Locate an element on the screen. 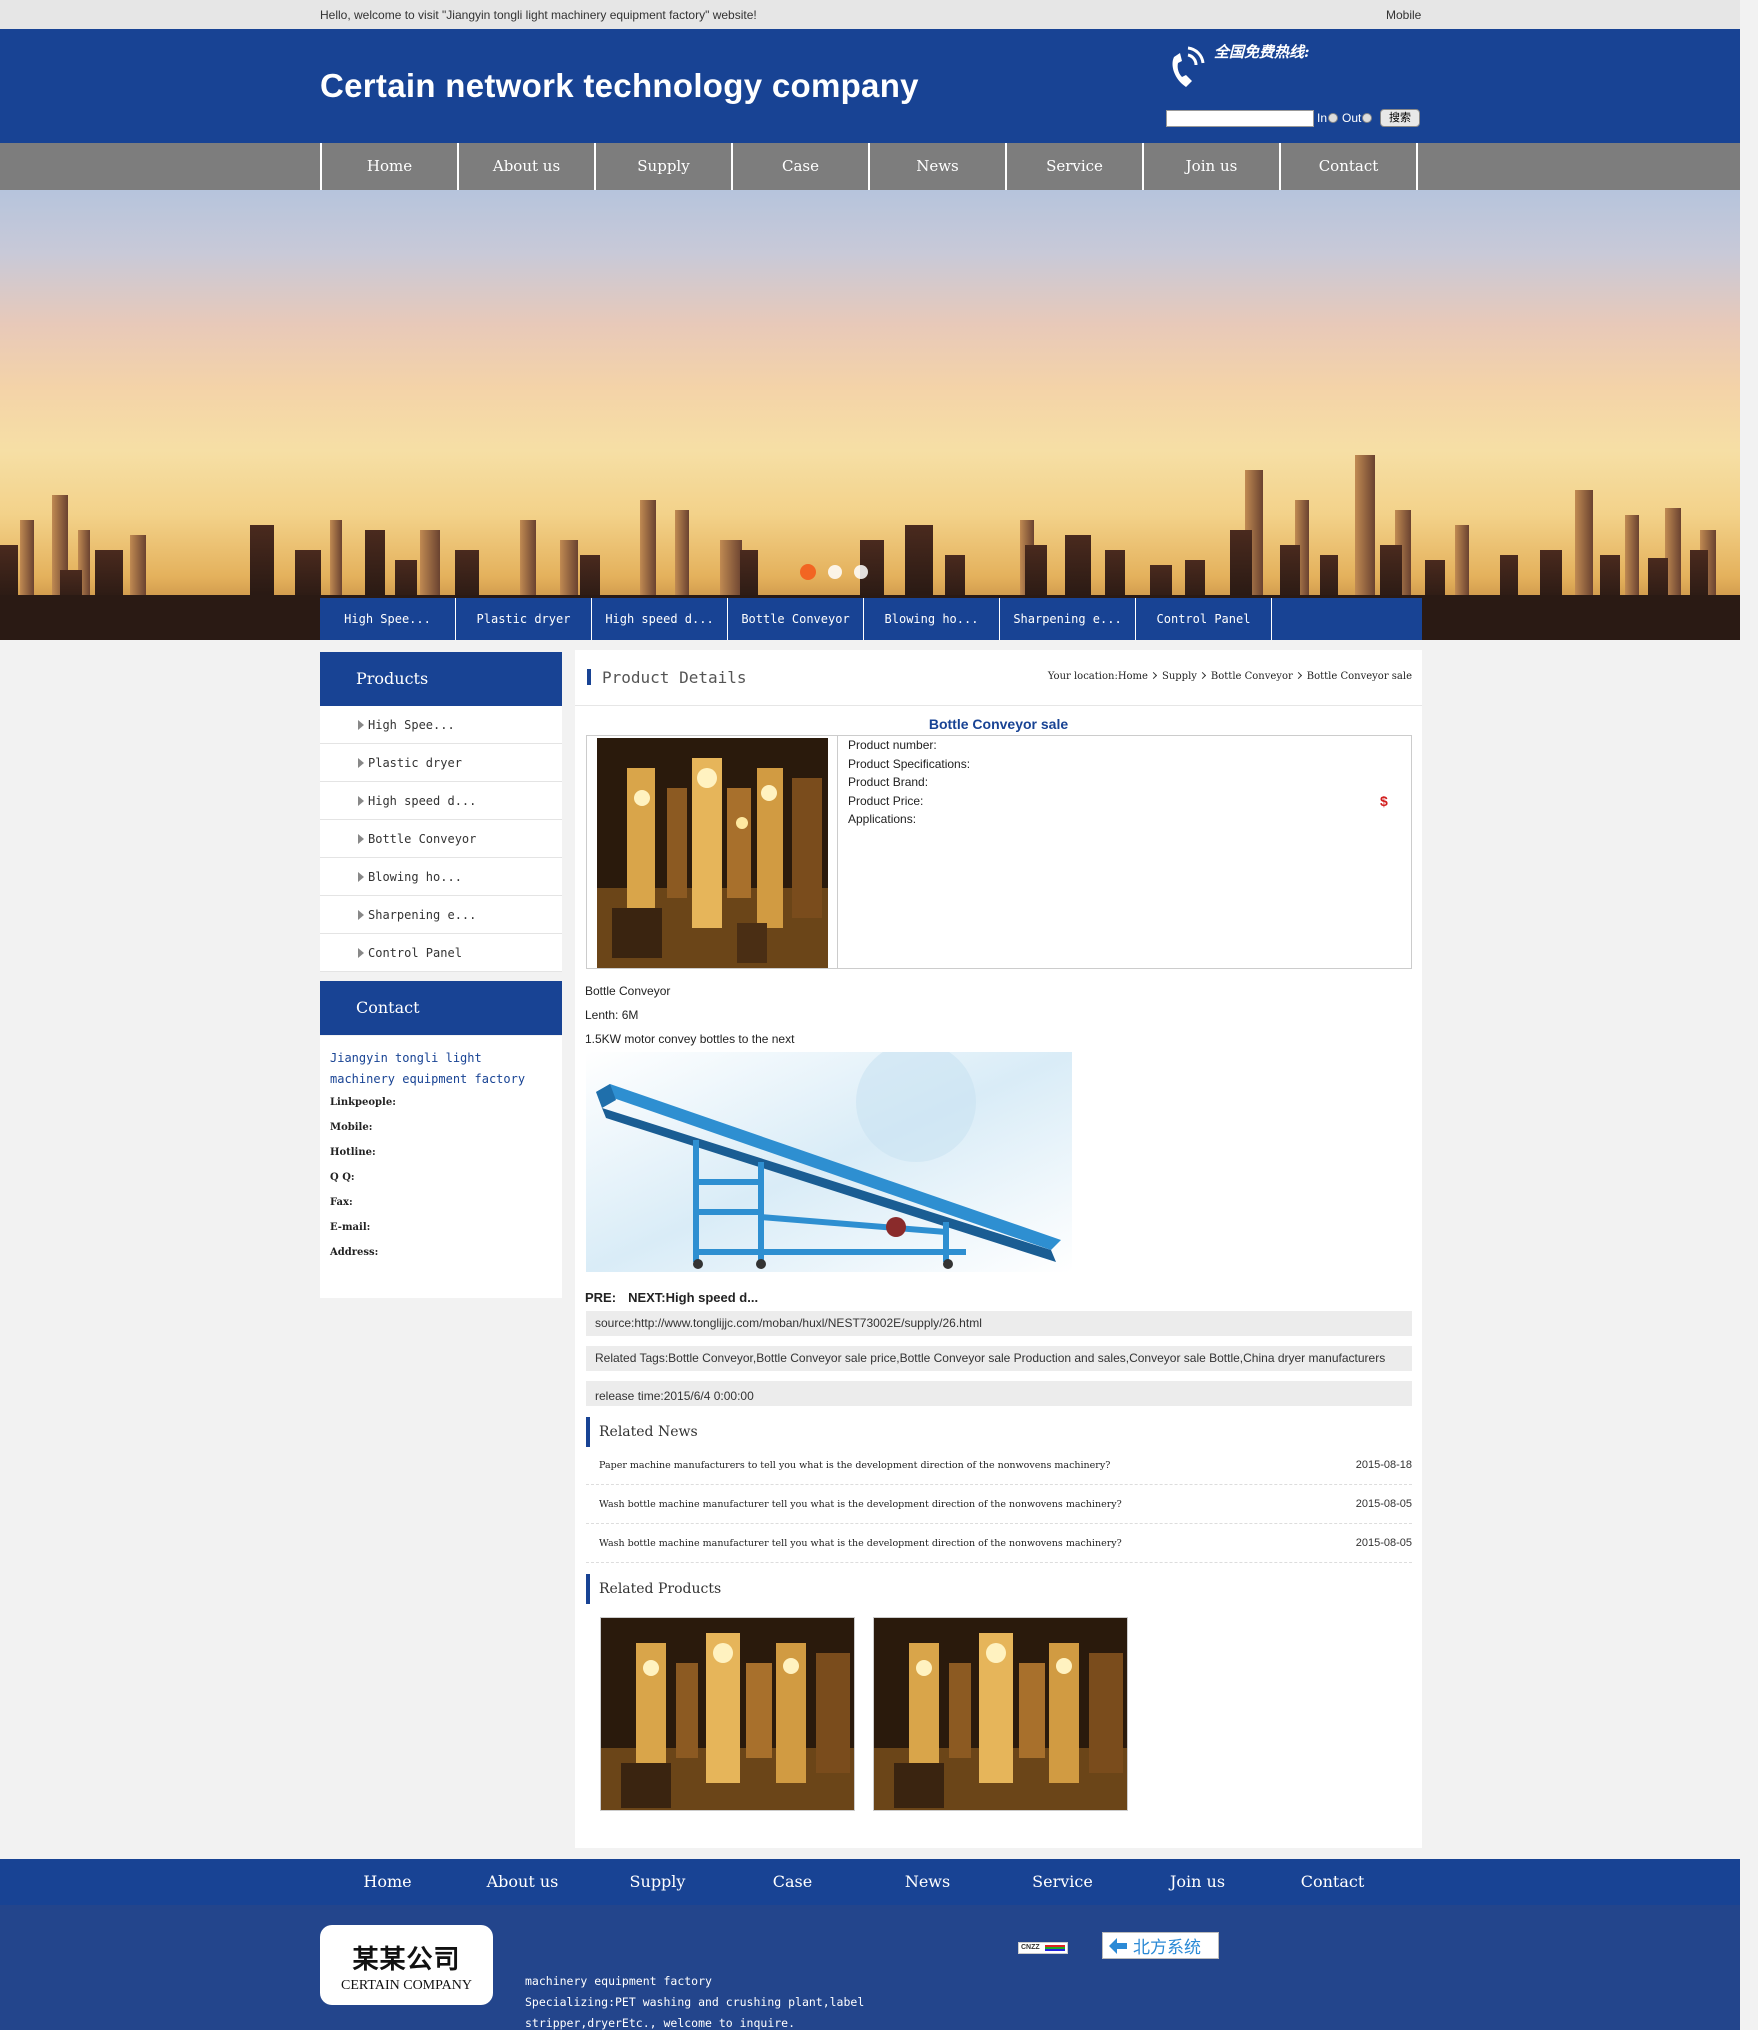  category-tab: Bottle Conveyor is located at coordinates (796, 619).